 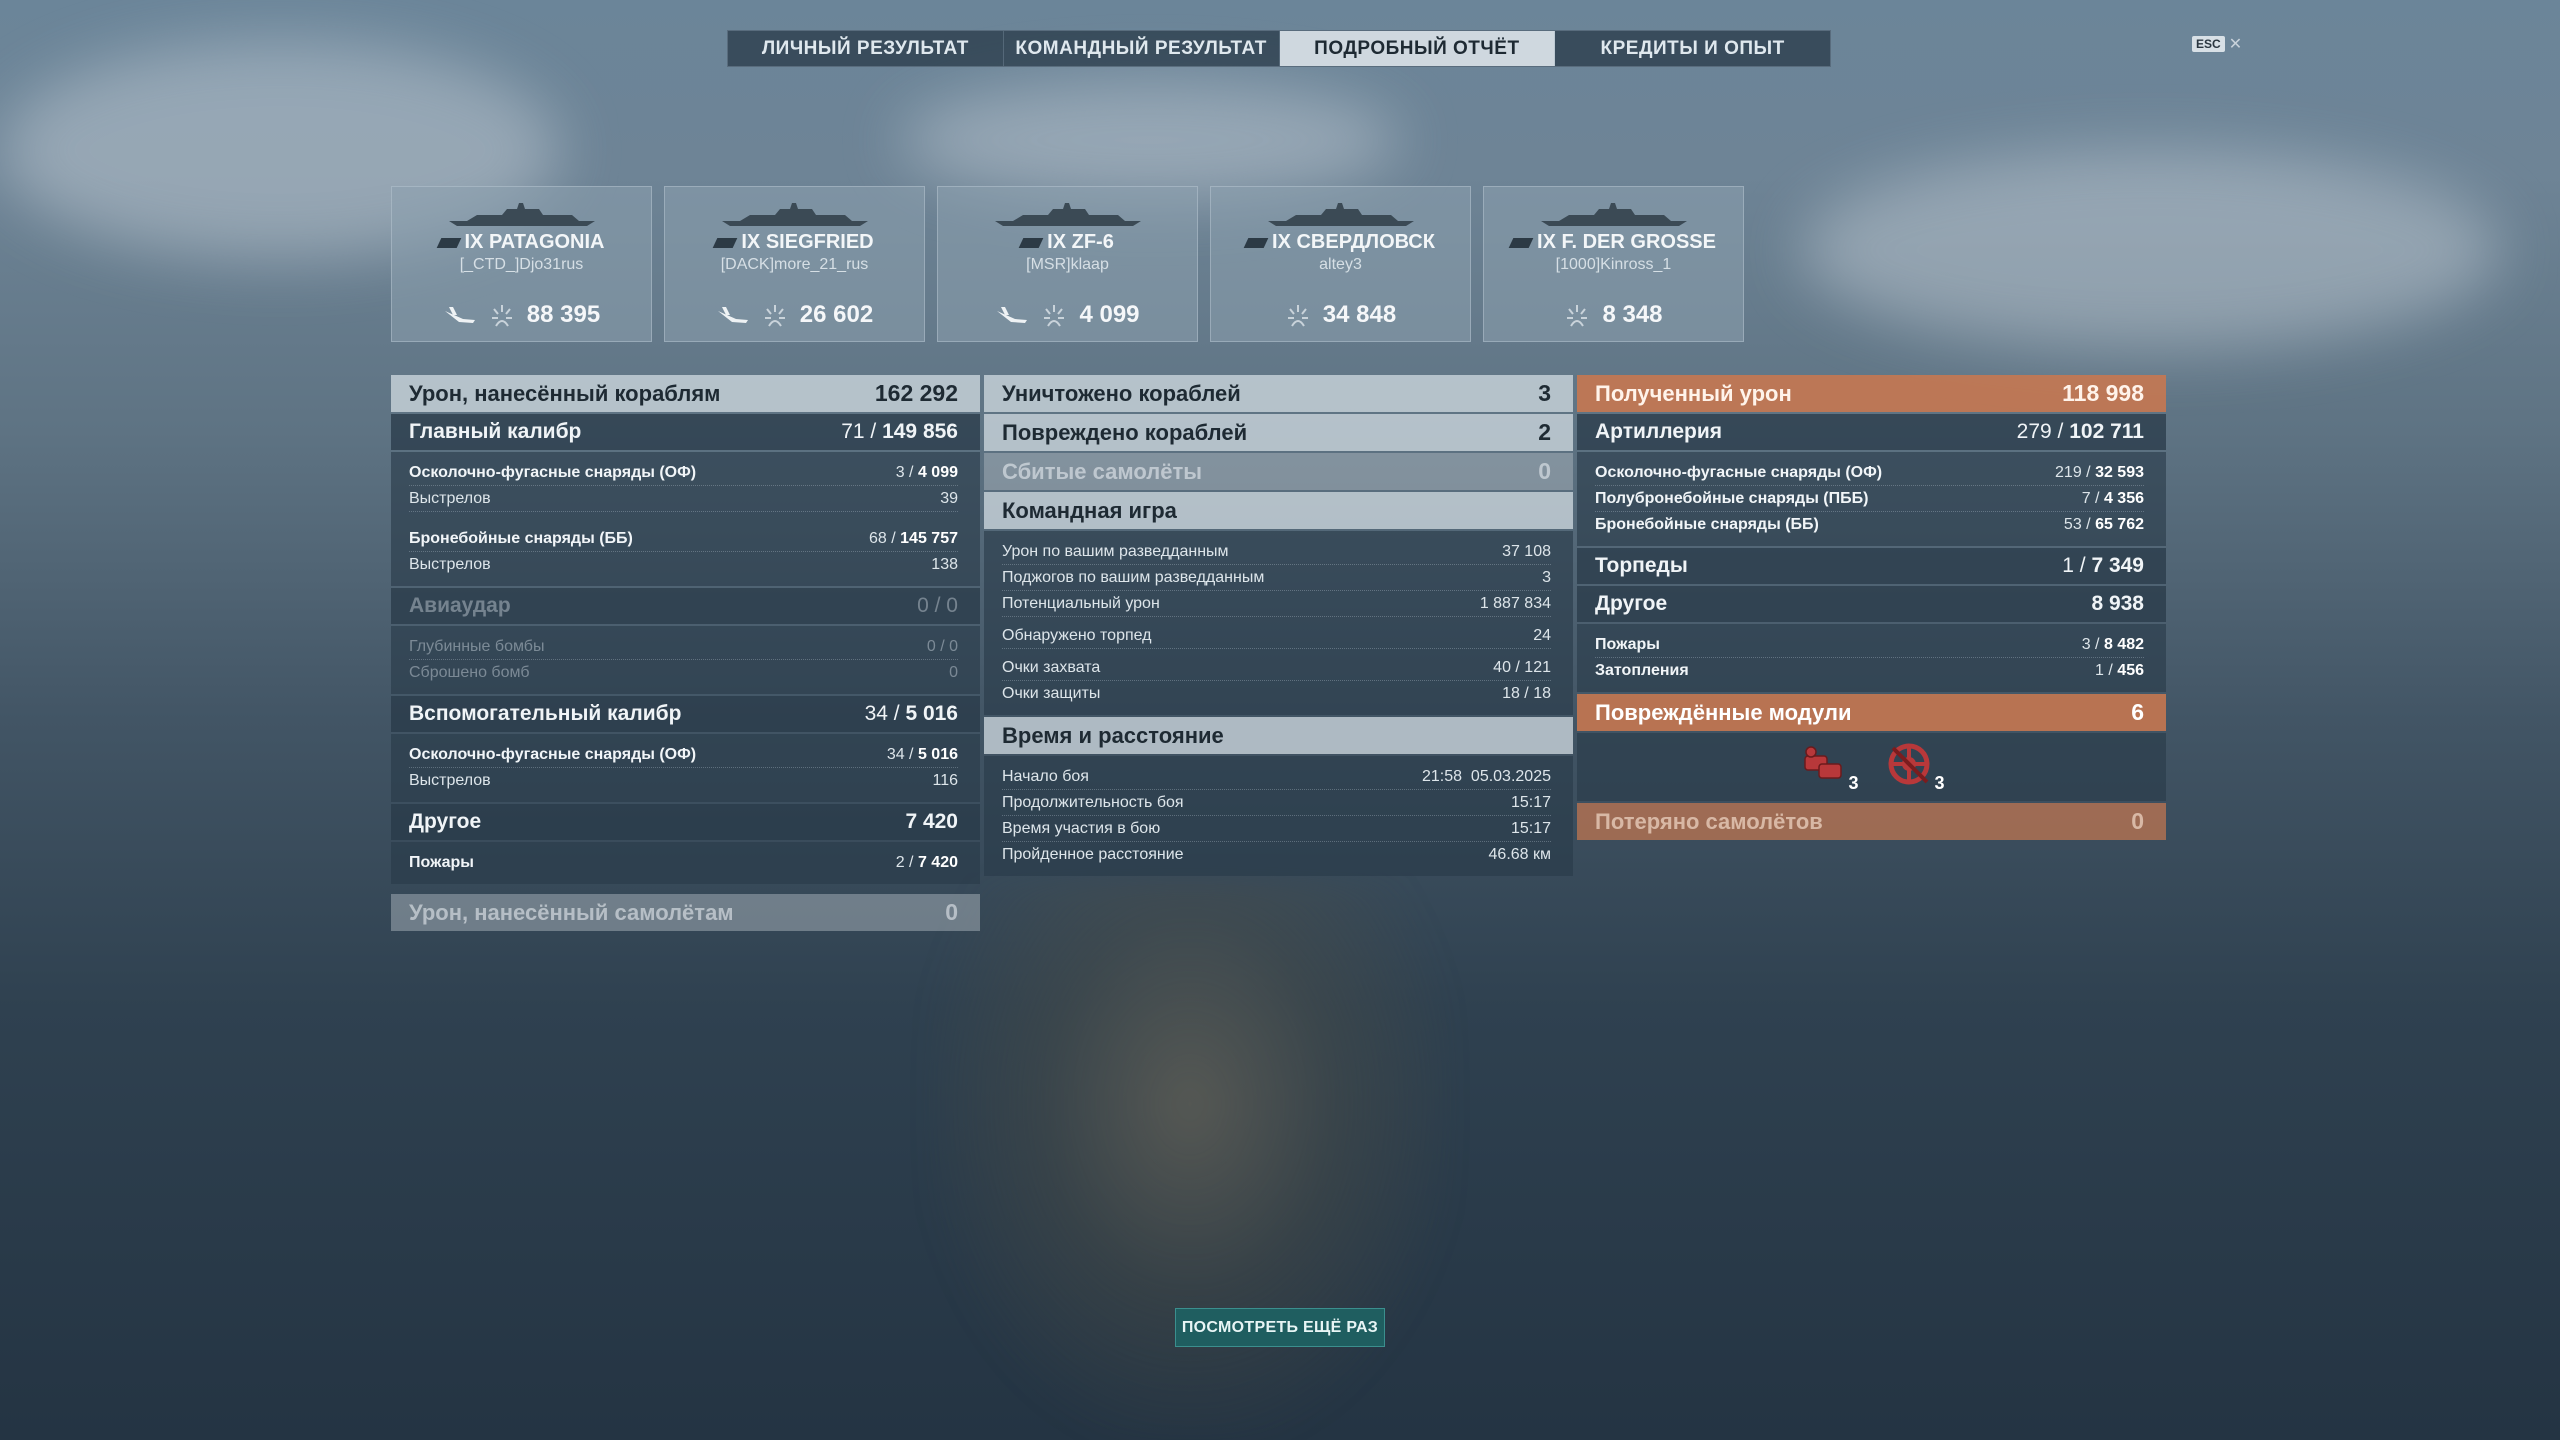 I want to click on tab-detailed-report: ПОДРОБНЫЙ ОТЧЁТ, so click(x=1417, y=48).